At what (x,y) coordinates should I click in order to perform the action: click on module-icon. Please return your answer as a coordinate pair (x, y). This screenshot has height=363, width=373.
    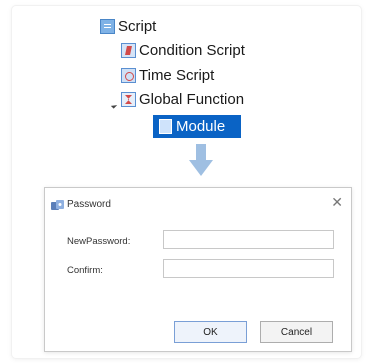
    Looking at the image, I should click on (165, 126).